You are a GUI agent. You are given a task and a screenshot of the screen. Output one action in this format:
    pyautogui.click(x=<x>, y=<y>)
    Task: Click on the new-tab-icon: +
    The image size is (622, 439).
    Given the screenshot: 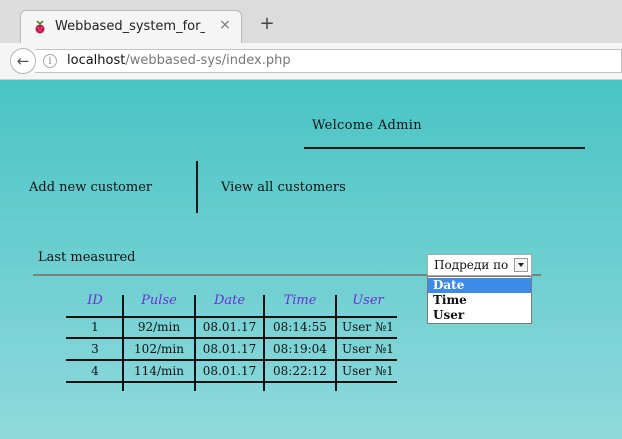 What is the action you would take?
    pyautogui.click(x=267, y=23)
    